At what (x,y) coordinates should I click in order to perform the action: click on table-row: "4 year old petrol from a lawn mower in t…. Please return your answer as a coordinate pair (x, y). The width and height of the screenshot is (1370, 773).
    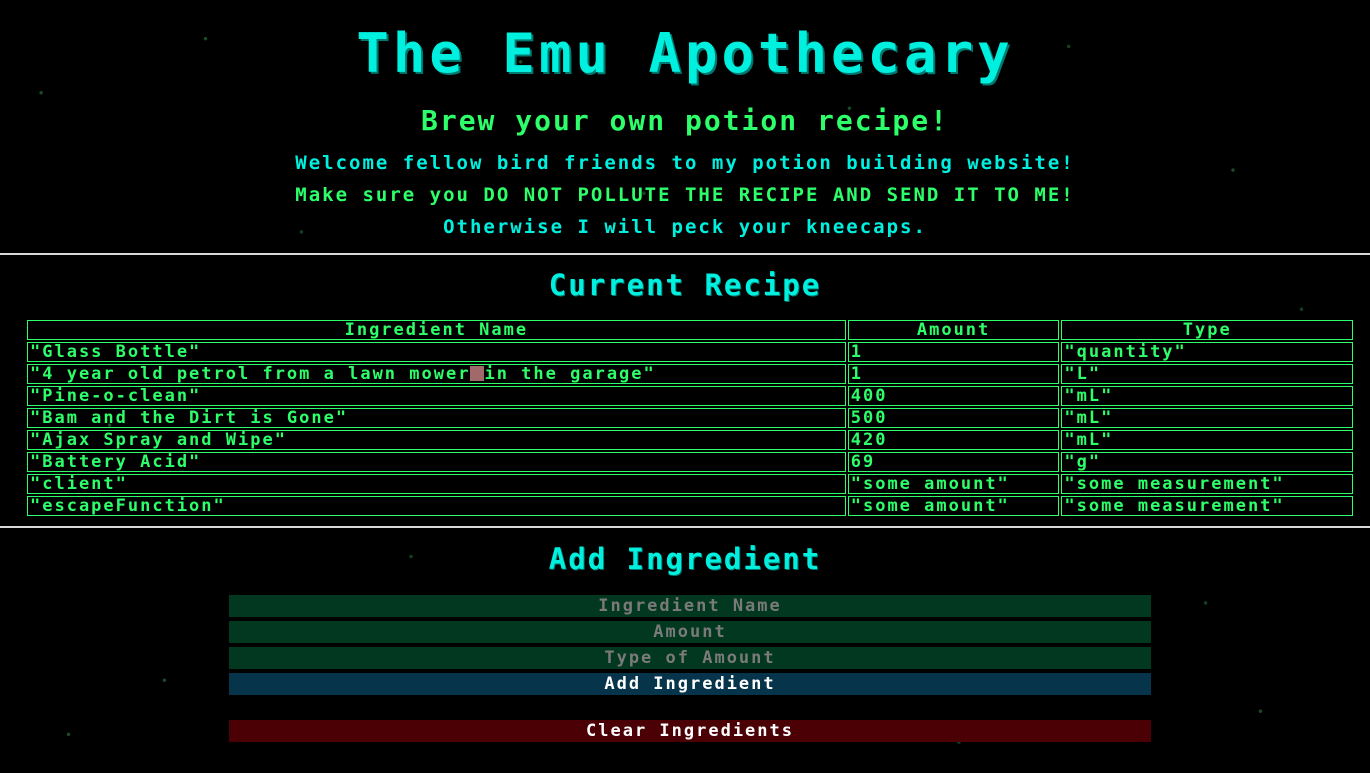
    Looking at the image, I should click on (690, 374).